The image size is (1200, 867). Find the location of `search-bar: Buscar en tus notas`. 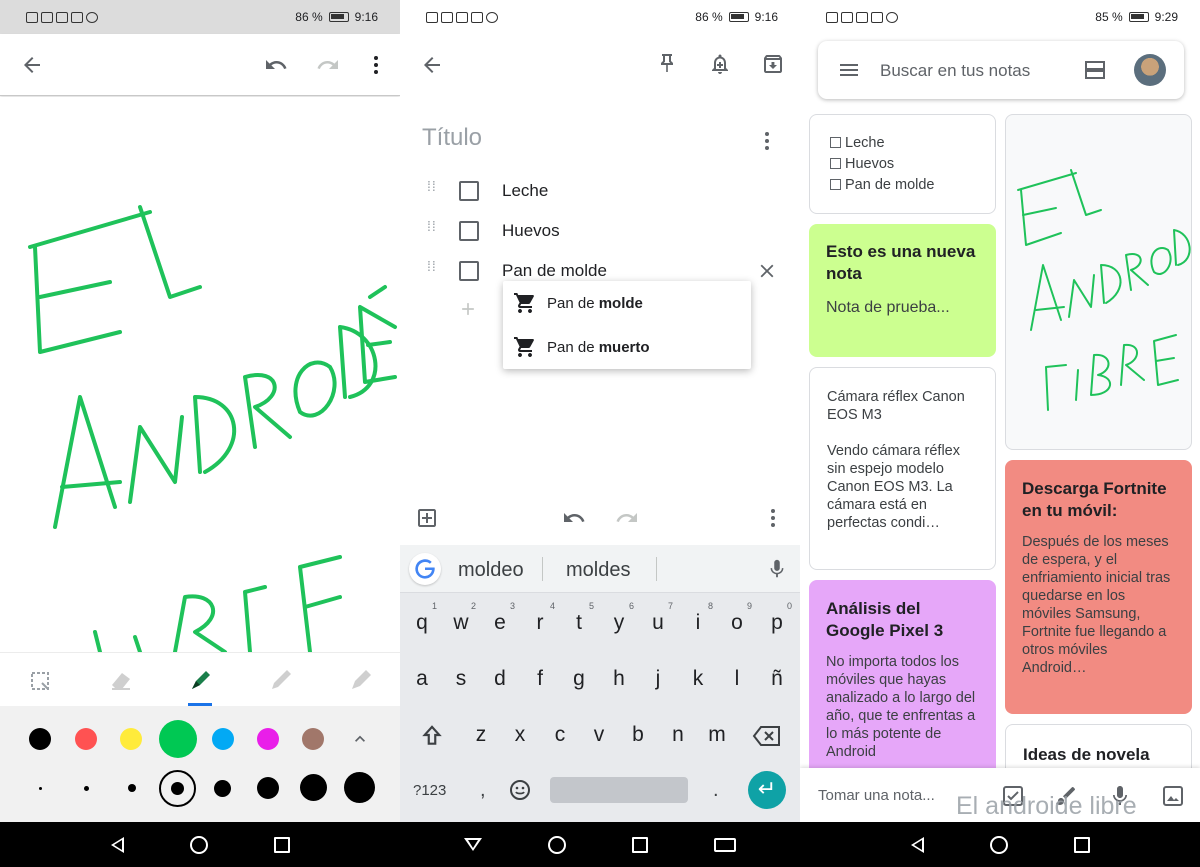

search-bar: Buscar en tus notas is located at coordinates (1001, 70).